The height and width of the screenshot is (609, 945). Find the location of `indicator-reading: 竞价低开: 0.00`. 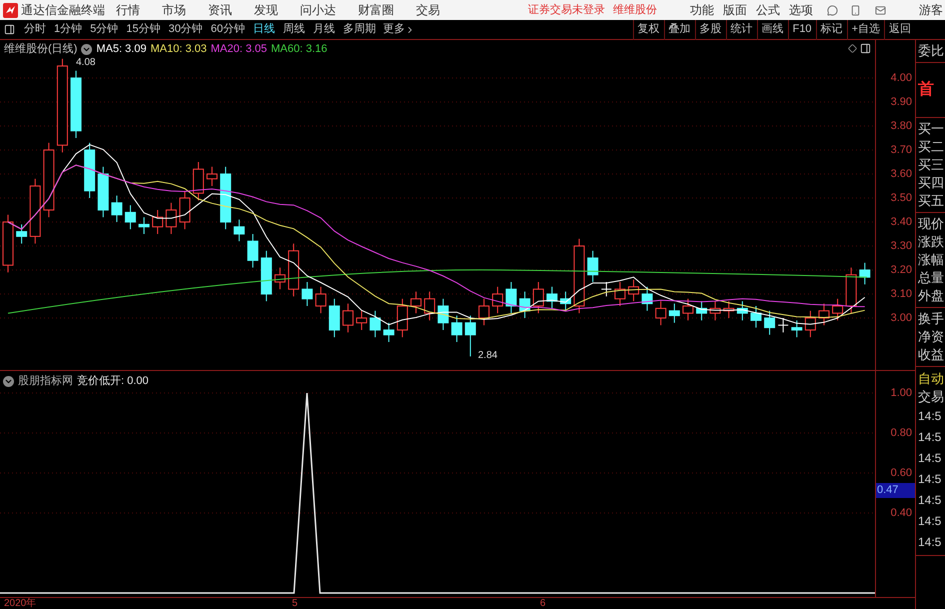

indicator-reading: 竞价低开: 0.00 is located at coordinates (113, 381).